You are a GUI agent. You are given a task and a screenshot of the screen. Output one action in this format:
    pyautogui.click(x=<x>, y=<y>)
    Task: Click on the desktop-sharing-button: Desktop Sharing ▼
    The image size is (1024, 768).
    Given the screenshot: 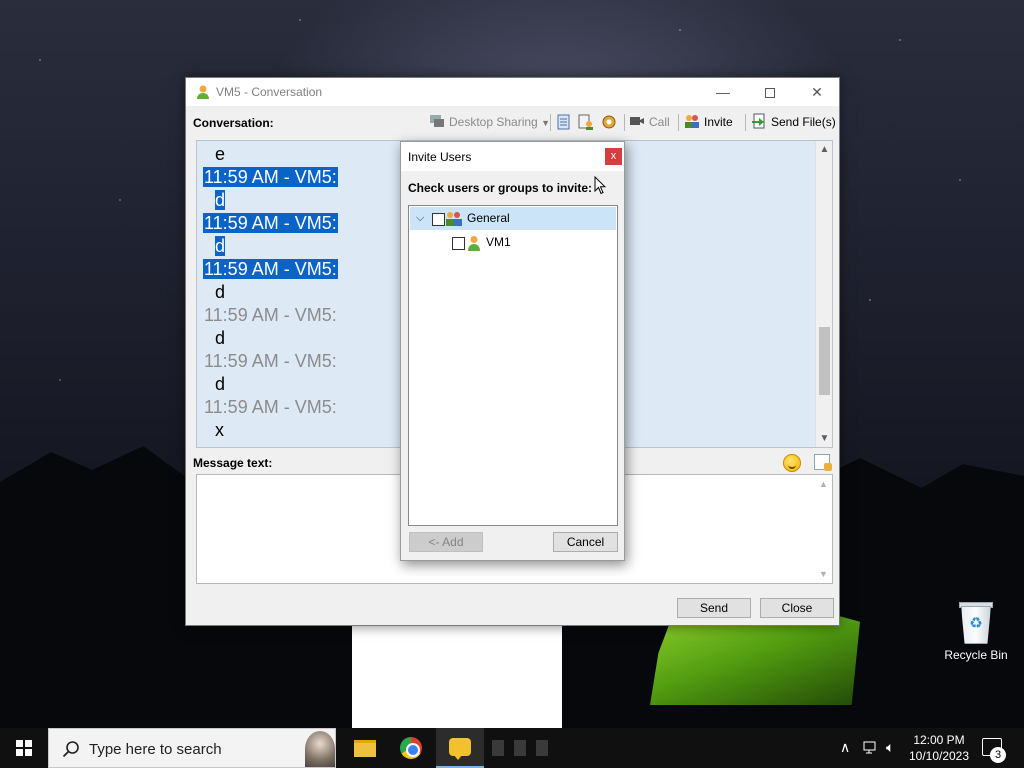 What is the action you would take?
    pyautogui.click(x=489, y=122)
    